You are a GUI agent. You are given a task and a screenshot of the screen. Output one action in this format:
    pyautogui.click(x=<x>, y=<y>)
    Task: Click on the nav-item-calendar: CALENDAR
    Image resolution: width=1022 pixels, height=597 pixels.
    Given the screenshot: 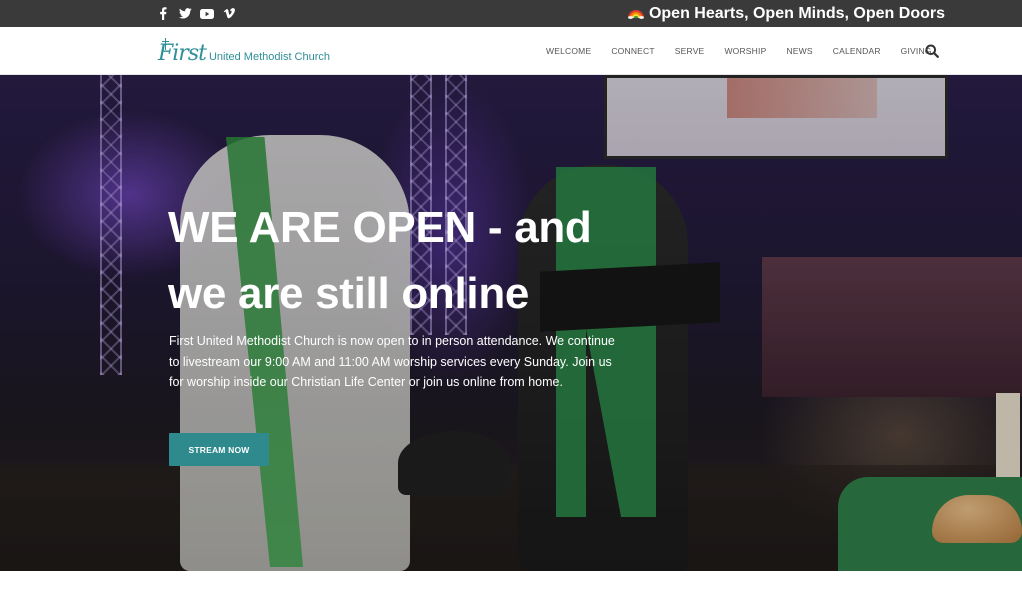 What is the action you would take?
    pyautogui.click(x=857, y=51)
    